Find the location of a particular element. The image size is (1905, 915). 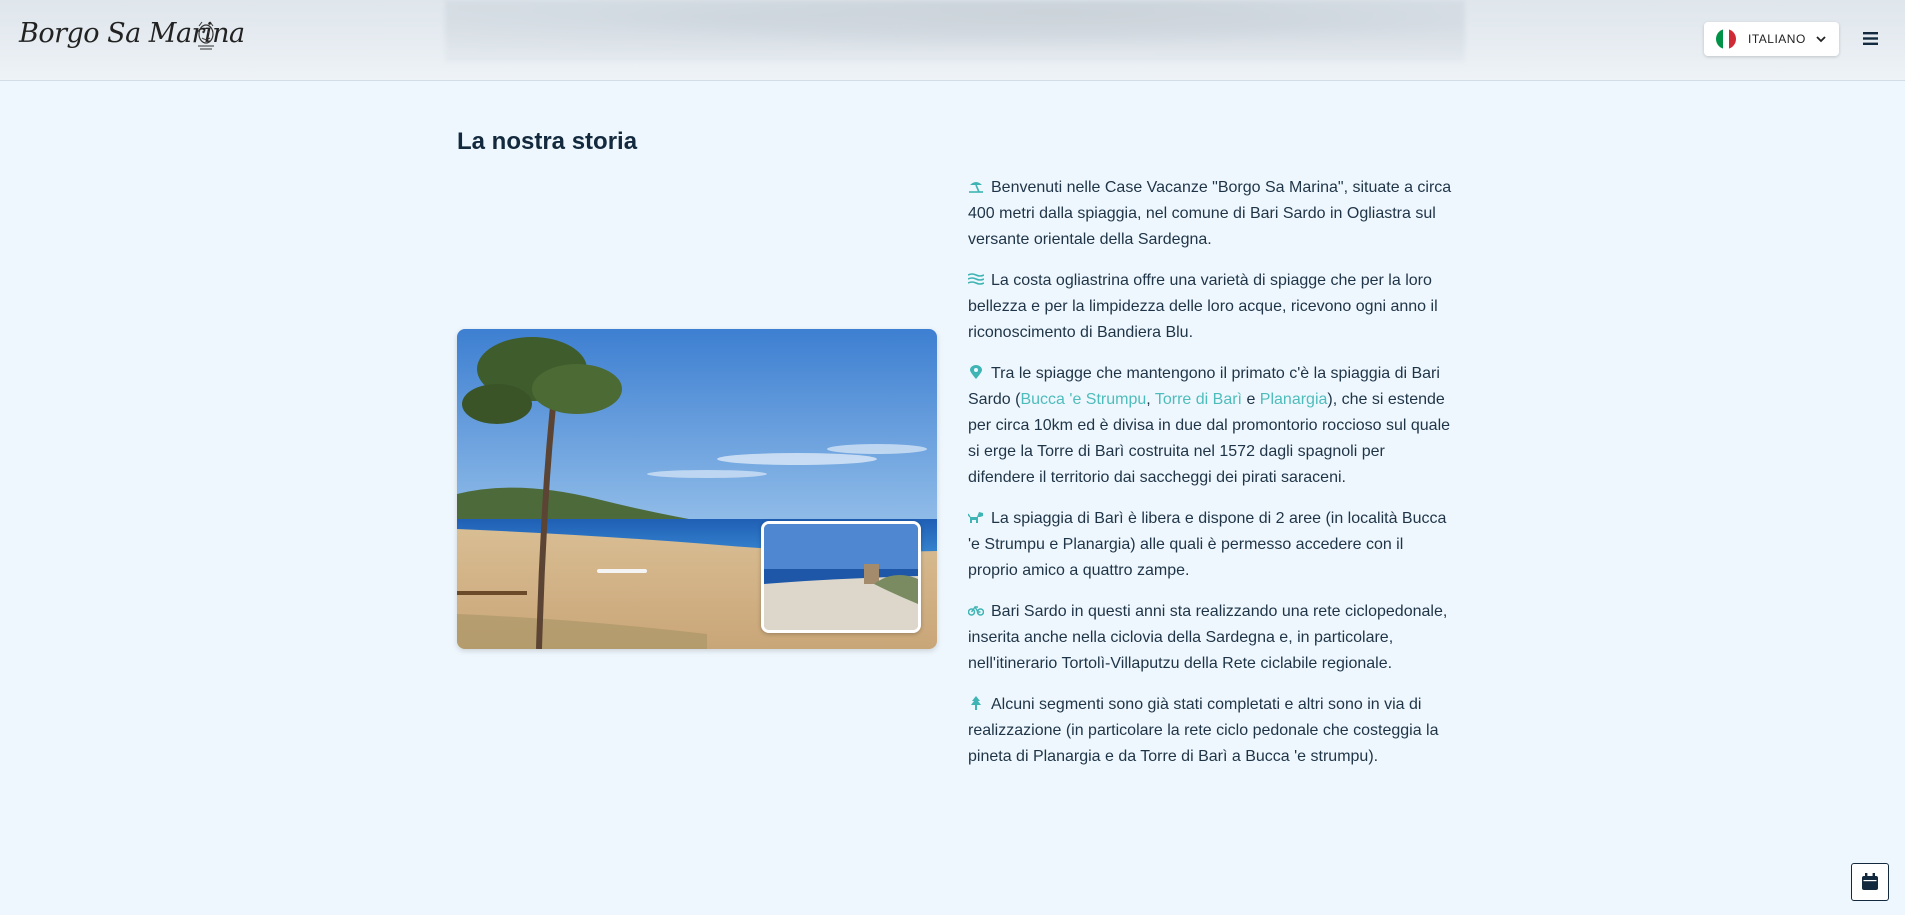

page-title: La nostra storia is located at coordinates (547, 141).